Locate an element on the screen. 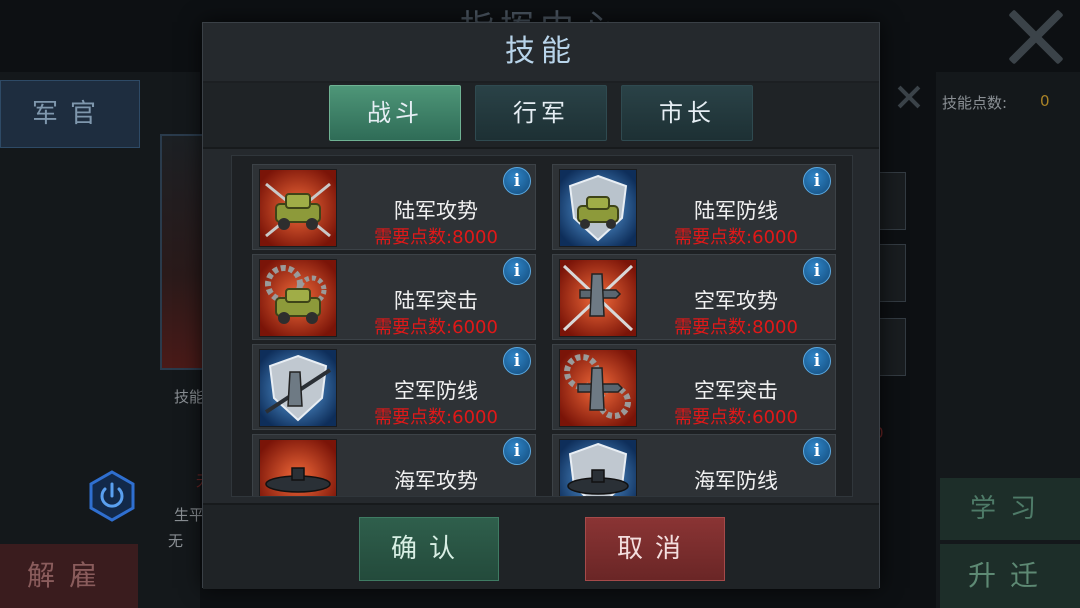 This screenshot has width=1080, height=608. tank-assault-icon is located at coordinates (298, 298).